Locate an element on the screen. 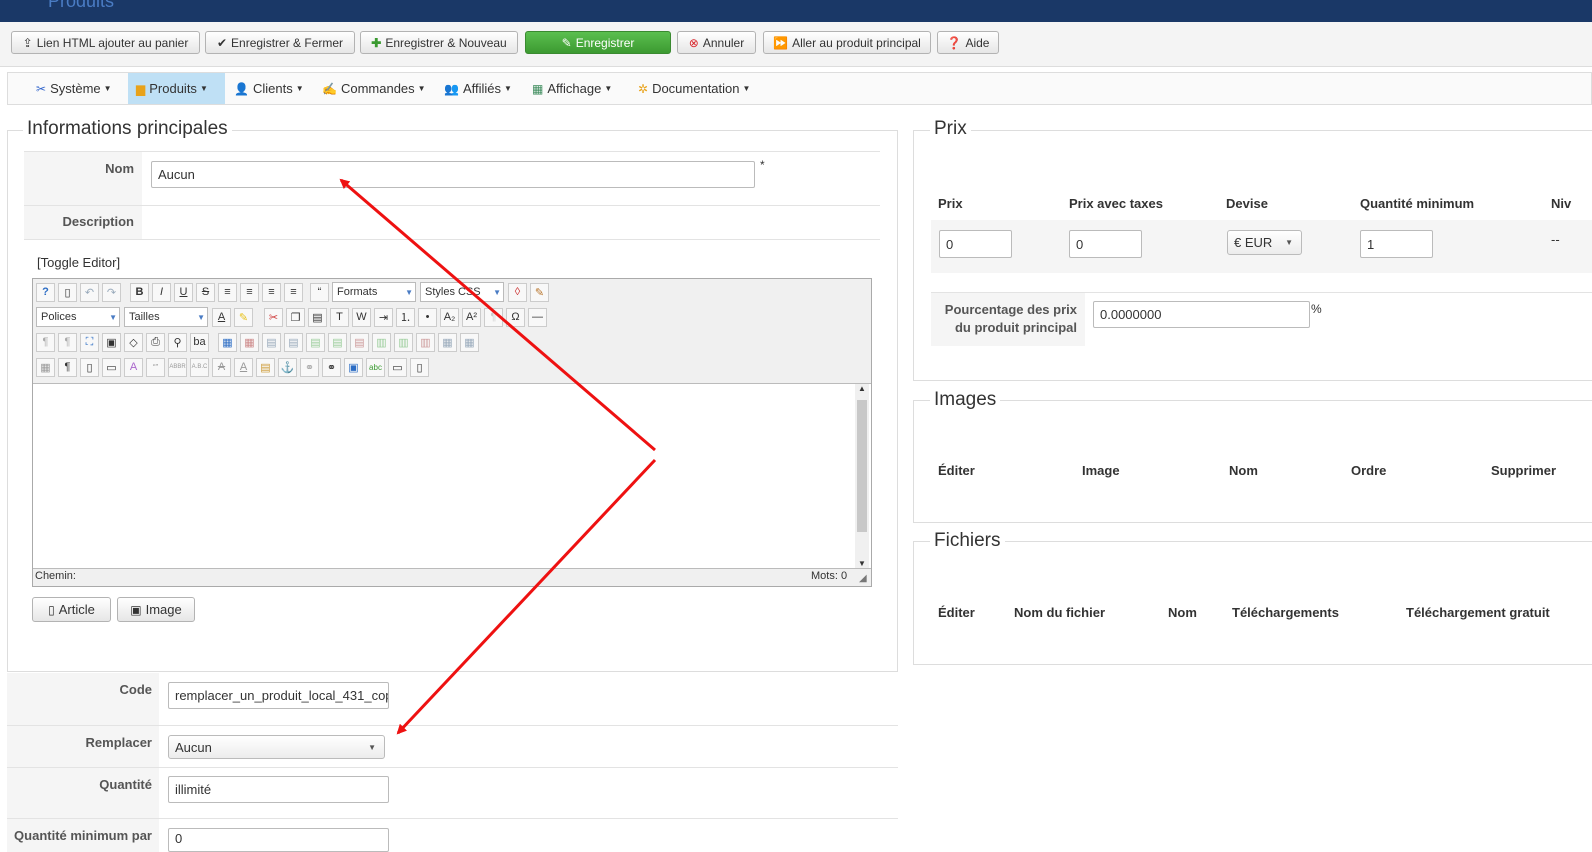 The width and height of the screenshot is (1592, 852). name-input: Aucun is located at coordinates (453, 174).